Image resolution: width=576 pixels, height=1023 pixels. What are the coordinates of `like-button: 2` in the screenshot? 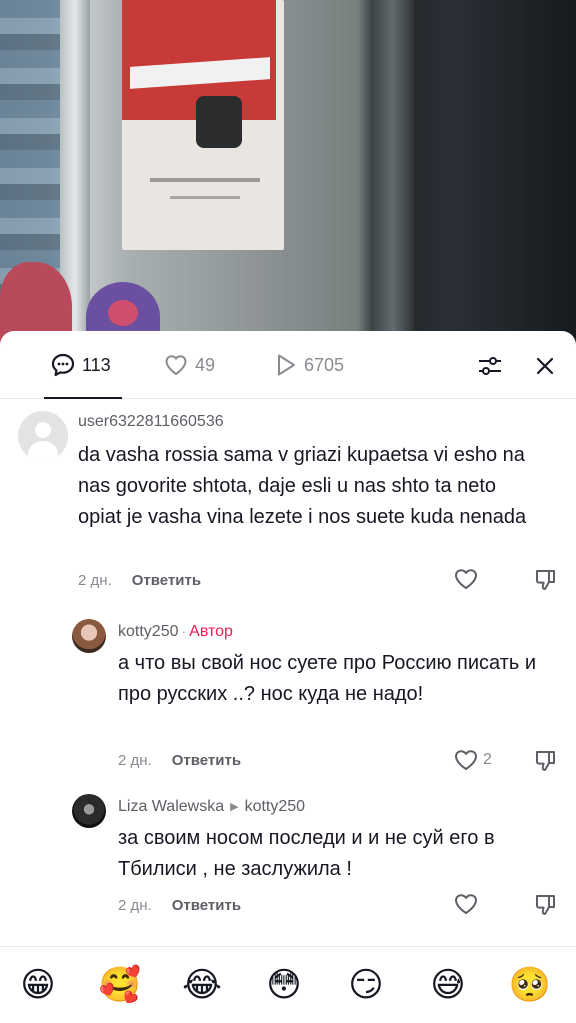 It's located at (472, 760).